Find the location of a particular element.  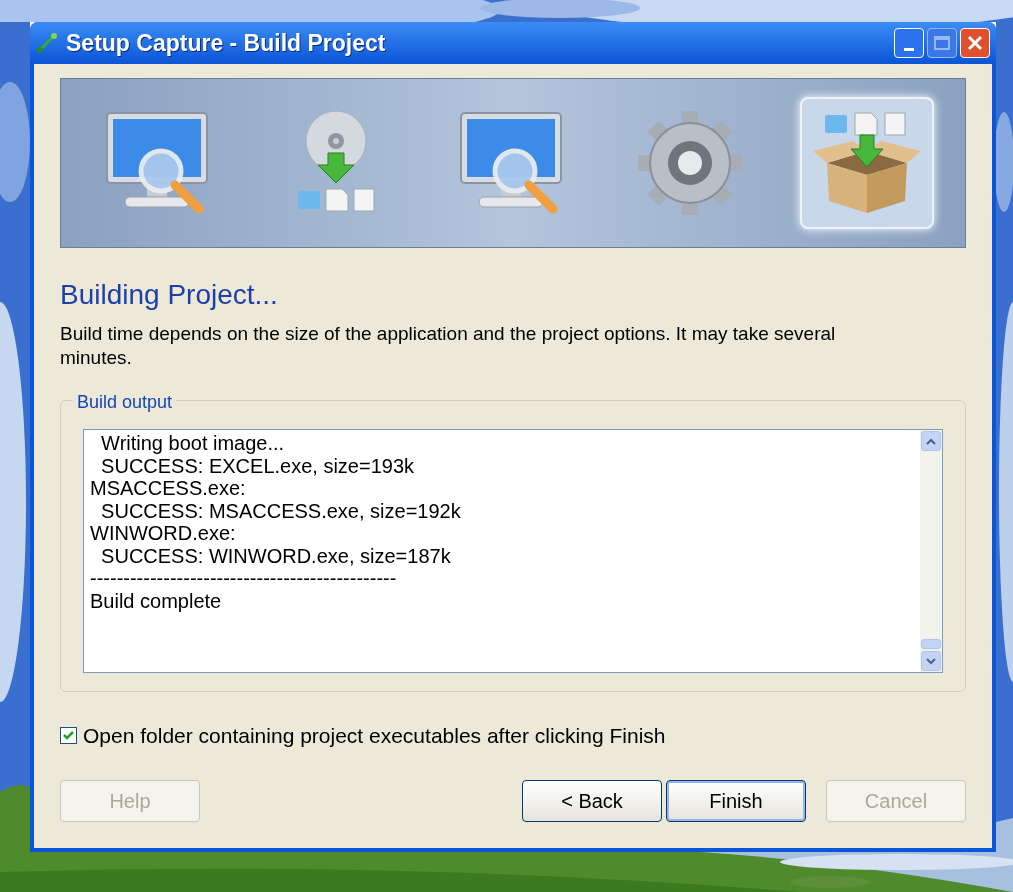

close-icon is located at coordinates (975, 43).